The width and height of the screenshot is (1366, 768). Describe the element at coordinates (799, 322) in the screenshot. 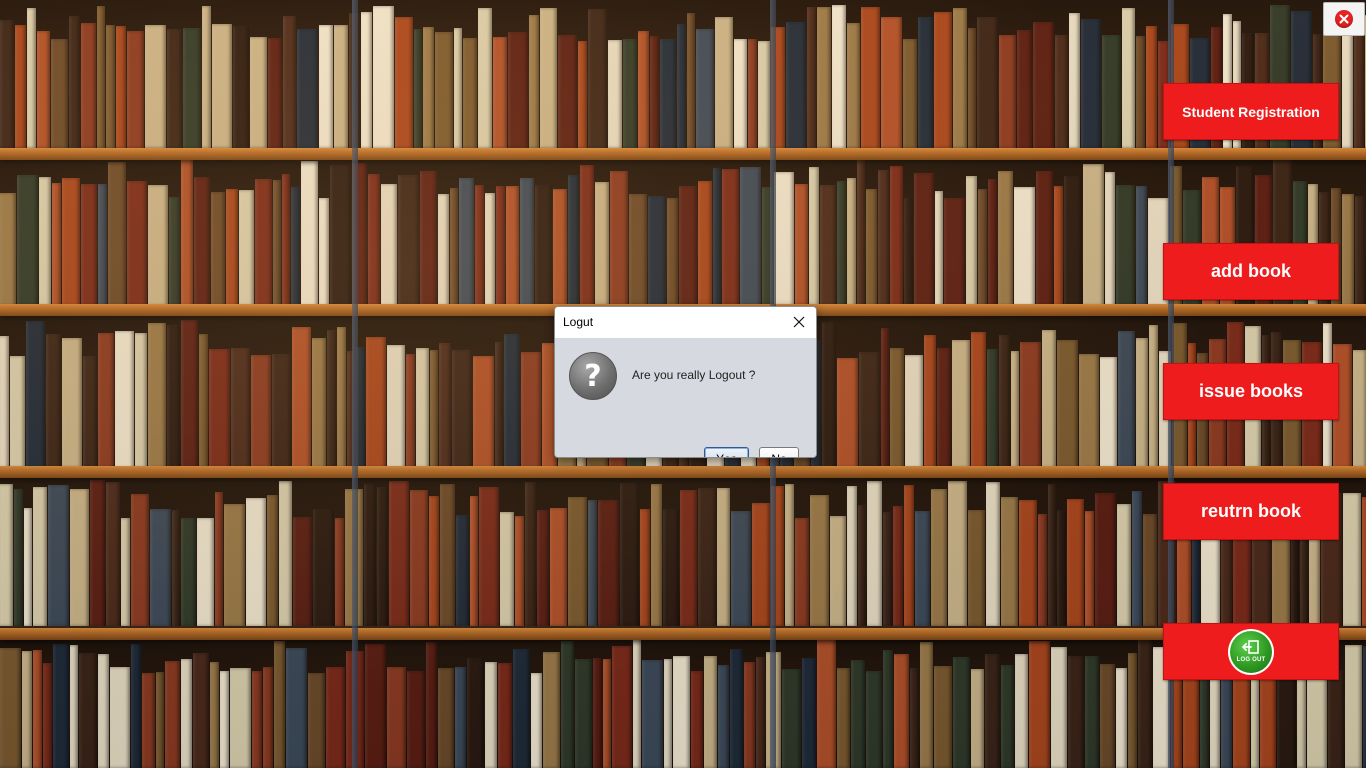

I see `dialog-close-button` at that location.